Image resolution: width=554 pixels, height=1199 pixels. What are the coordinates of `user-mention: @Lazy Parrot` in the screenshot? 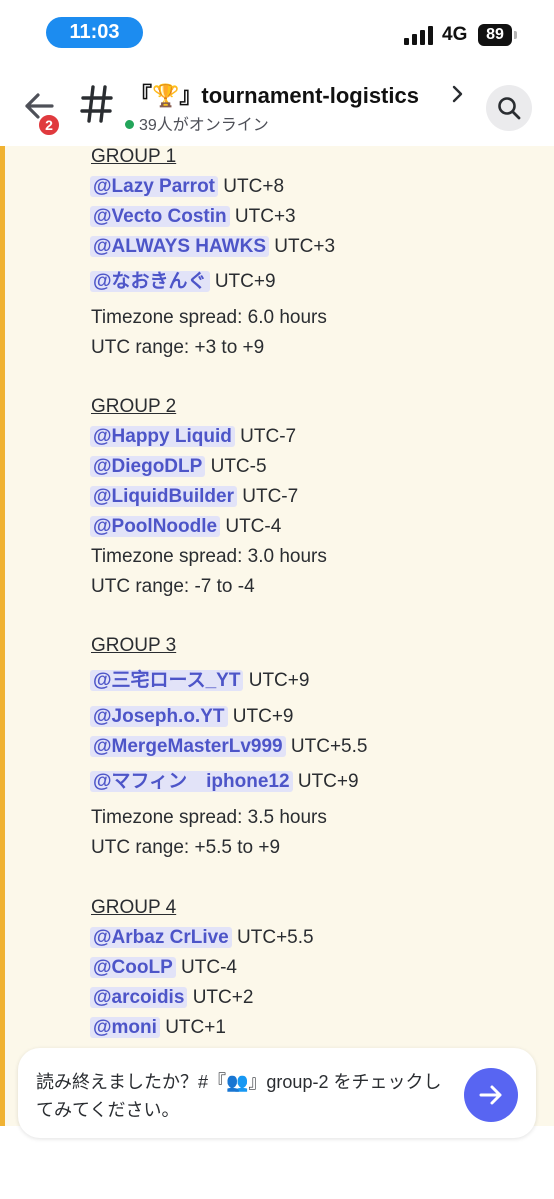 It's located at (154, 186).